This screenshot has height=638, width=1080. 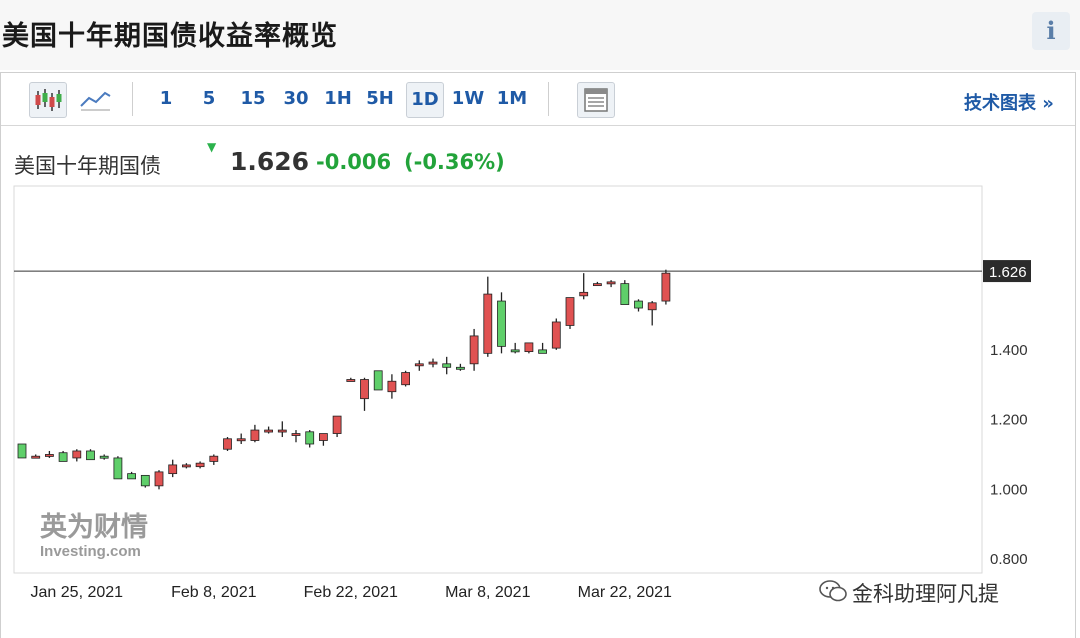 I want to click on watermark-en: Investing.com, so click(x=90, y=551).